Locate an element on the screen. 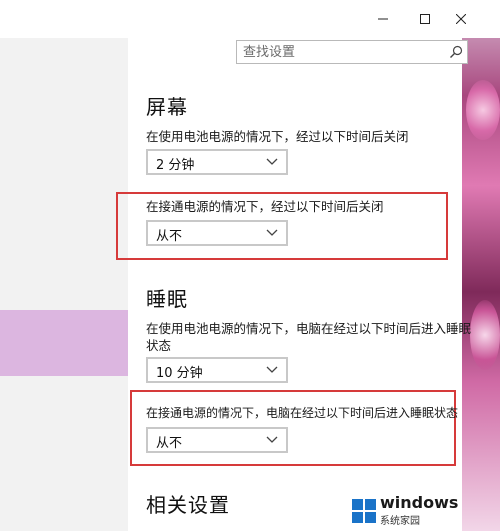  minimize-icon is located at coordinates (383, 19).